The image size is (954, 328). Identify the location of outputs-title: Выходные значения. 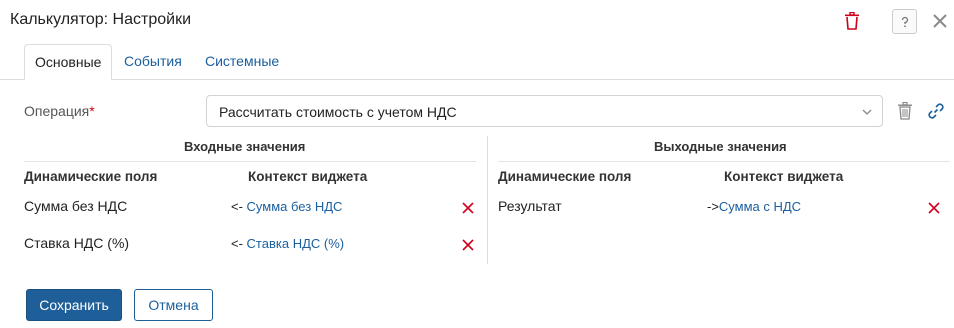
(720, 146).